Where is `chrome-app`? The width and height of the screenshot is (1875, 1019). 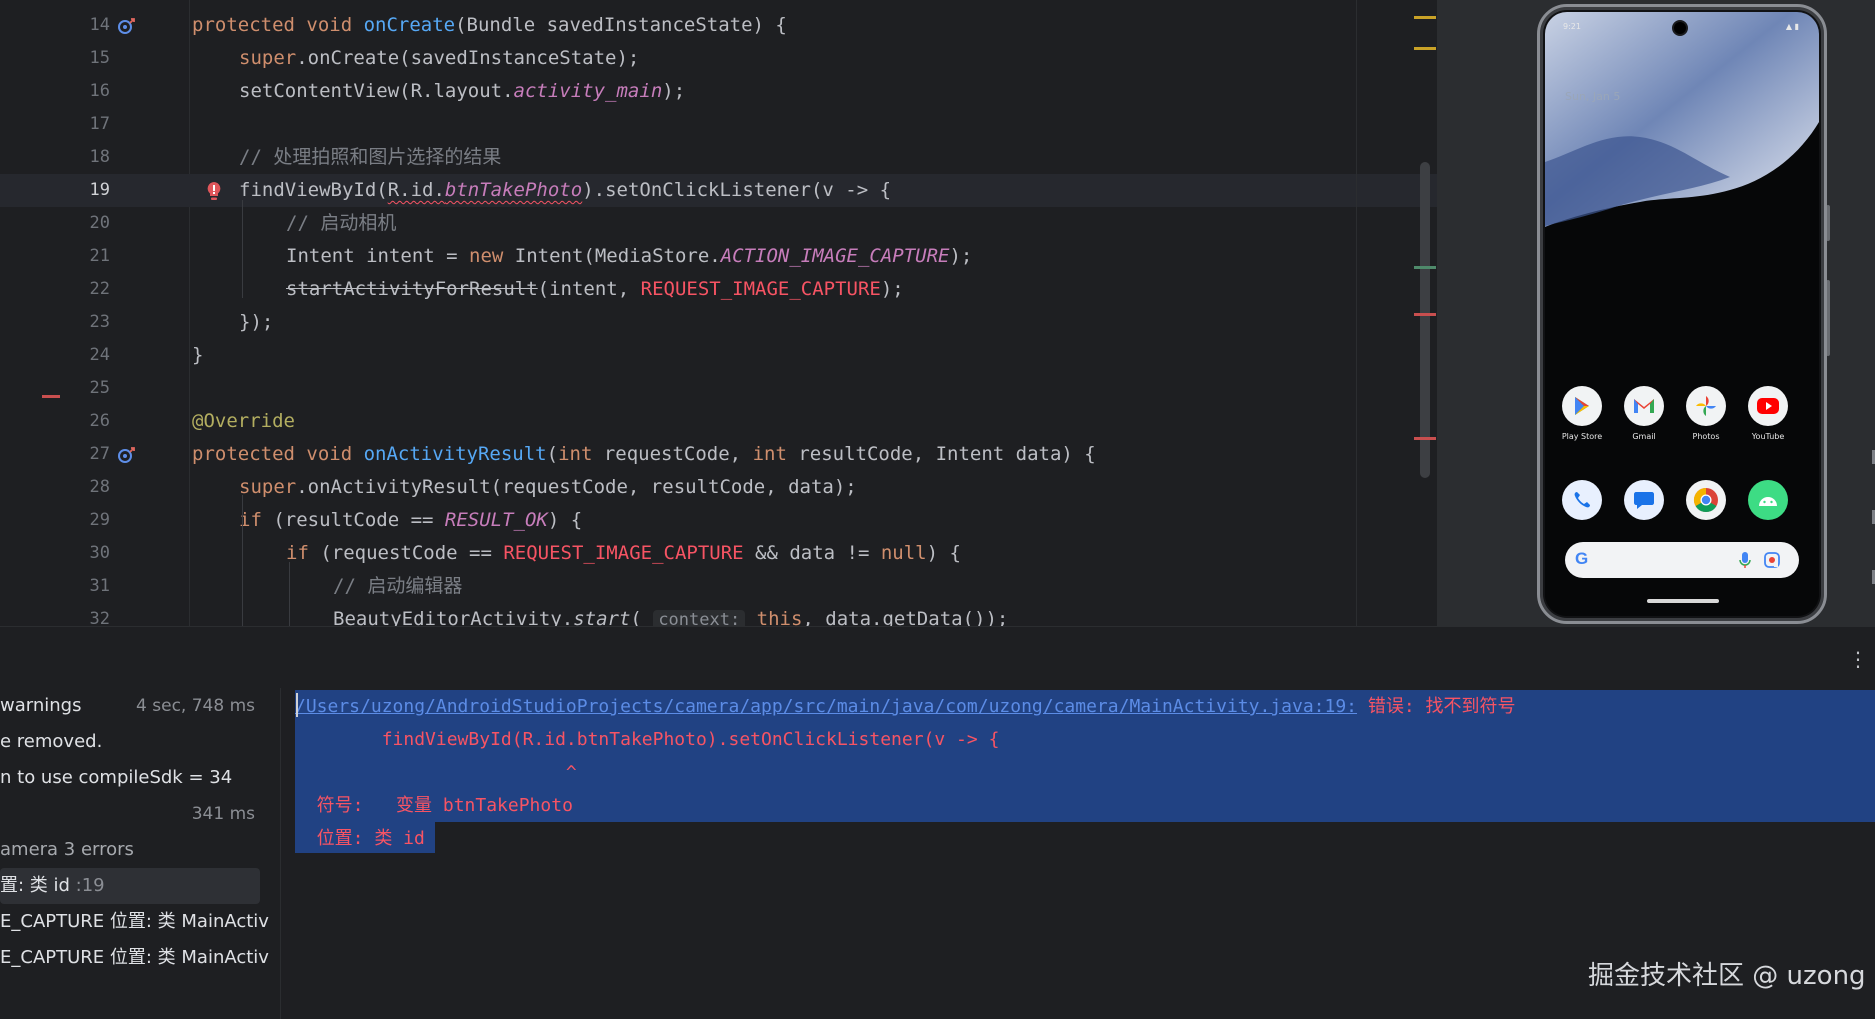 chrome-app is located at coordinates (1706, 500).